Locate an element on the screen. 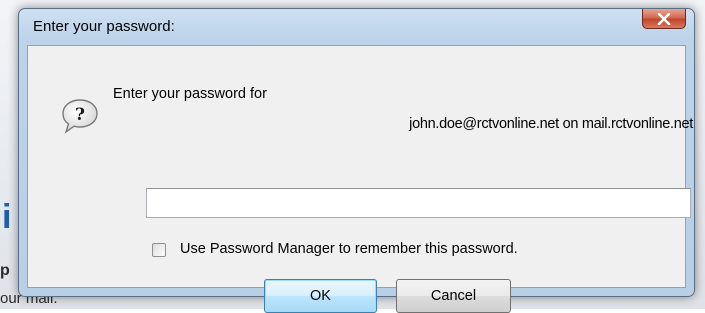  close-button is located at coordinates (664, 19).